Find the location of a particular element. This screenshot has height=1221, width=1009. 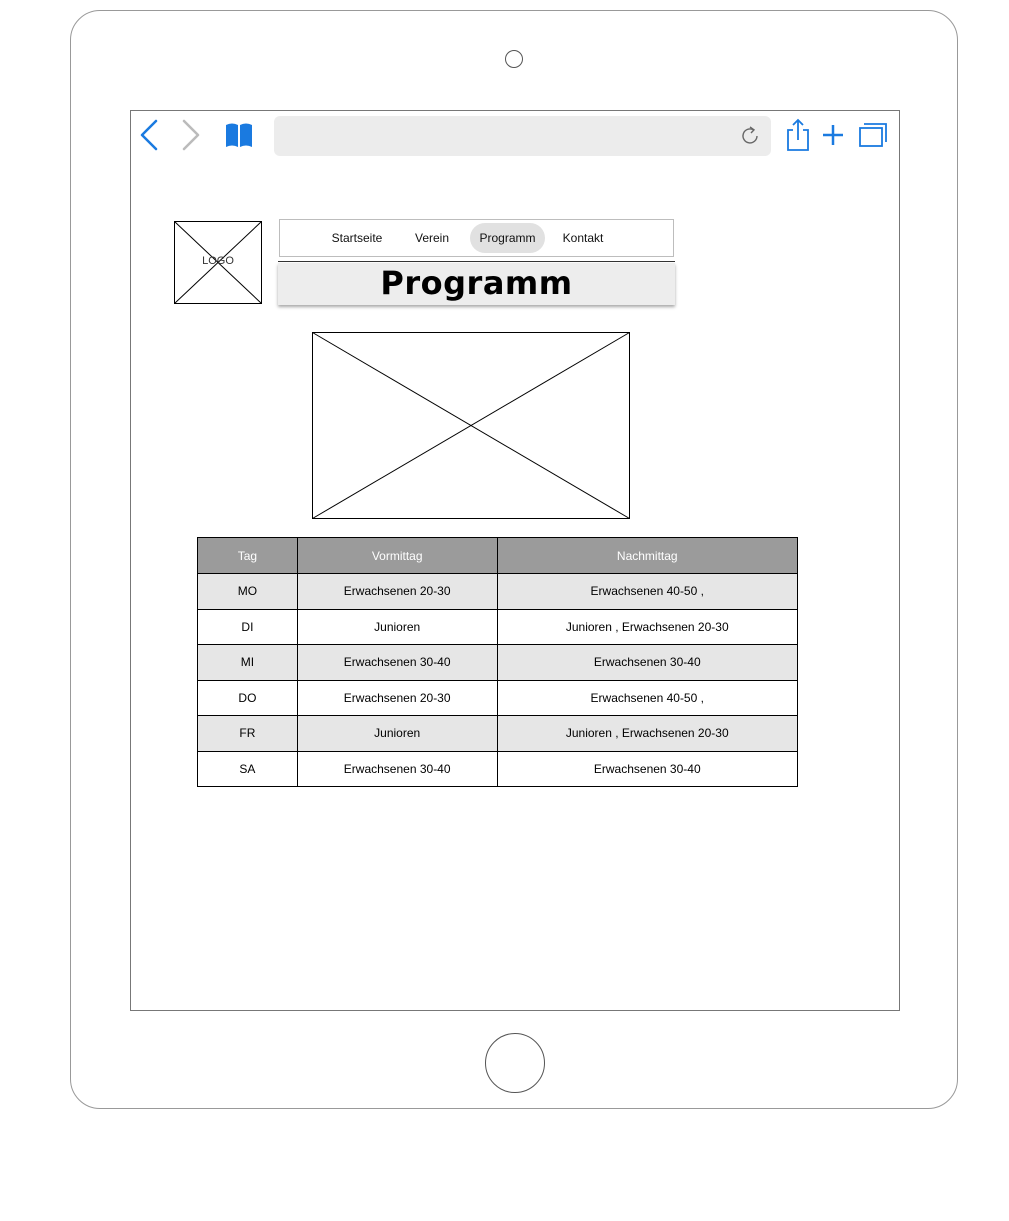

table-header-row: Tag Vormittag Nachmittag is located at coordinates (498, 555).